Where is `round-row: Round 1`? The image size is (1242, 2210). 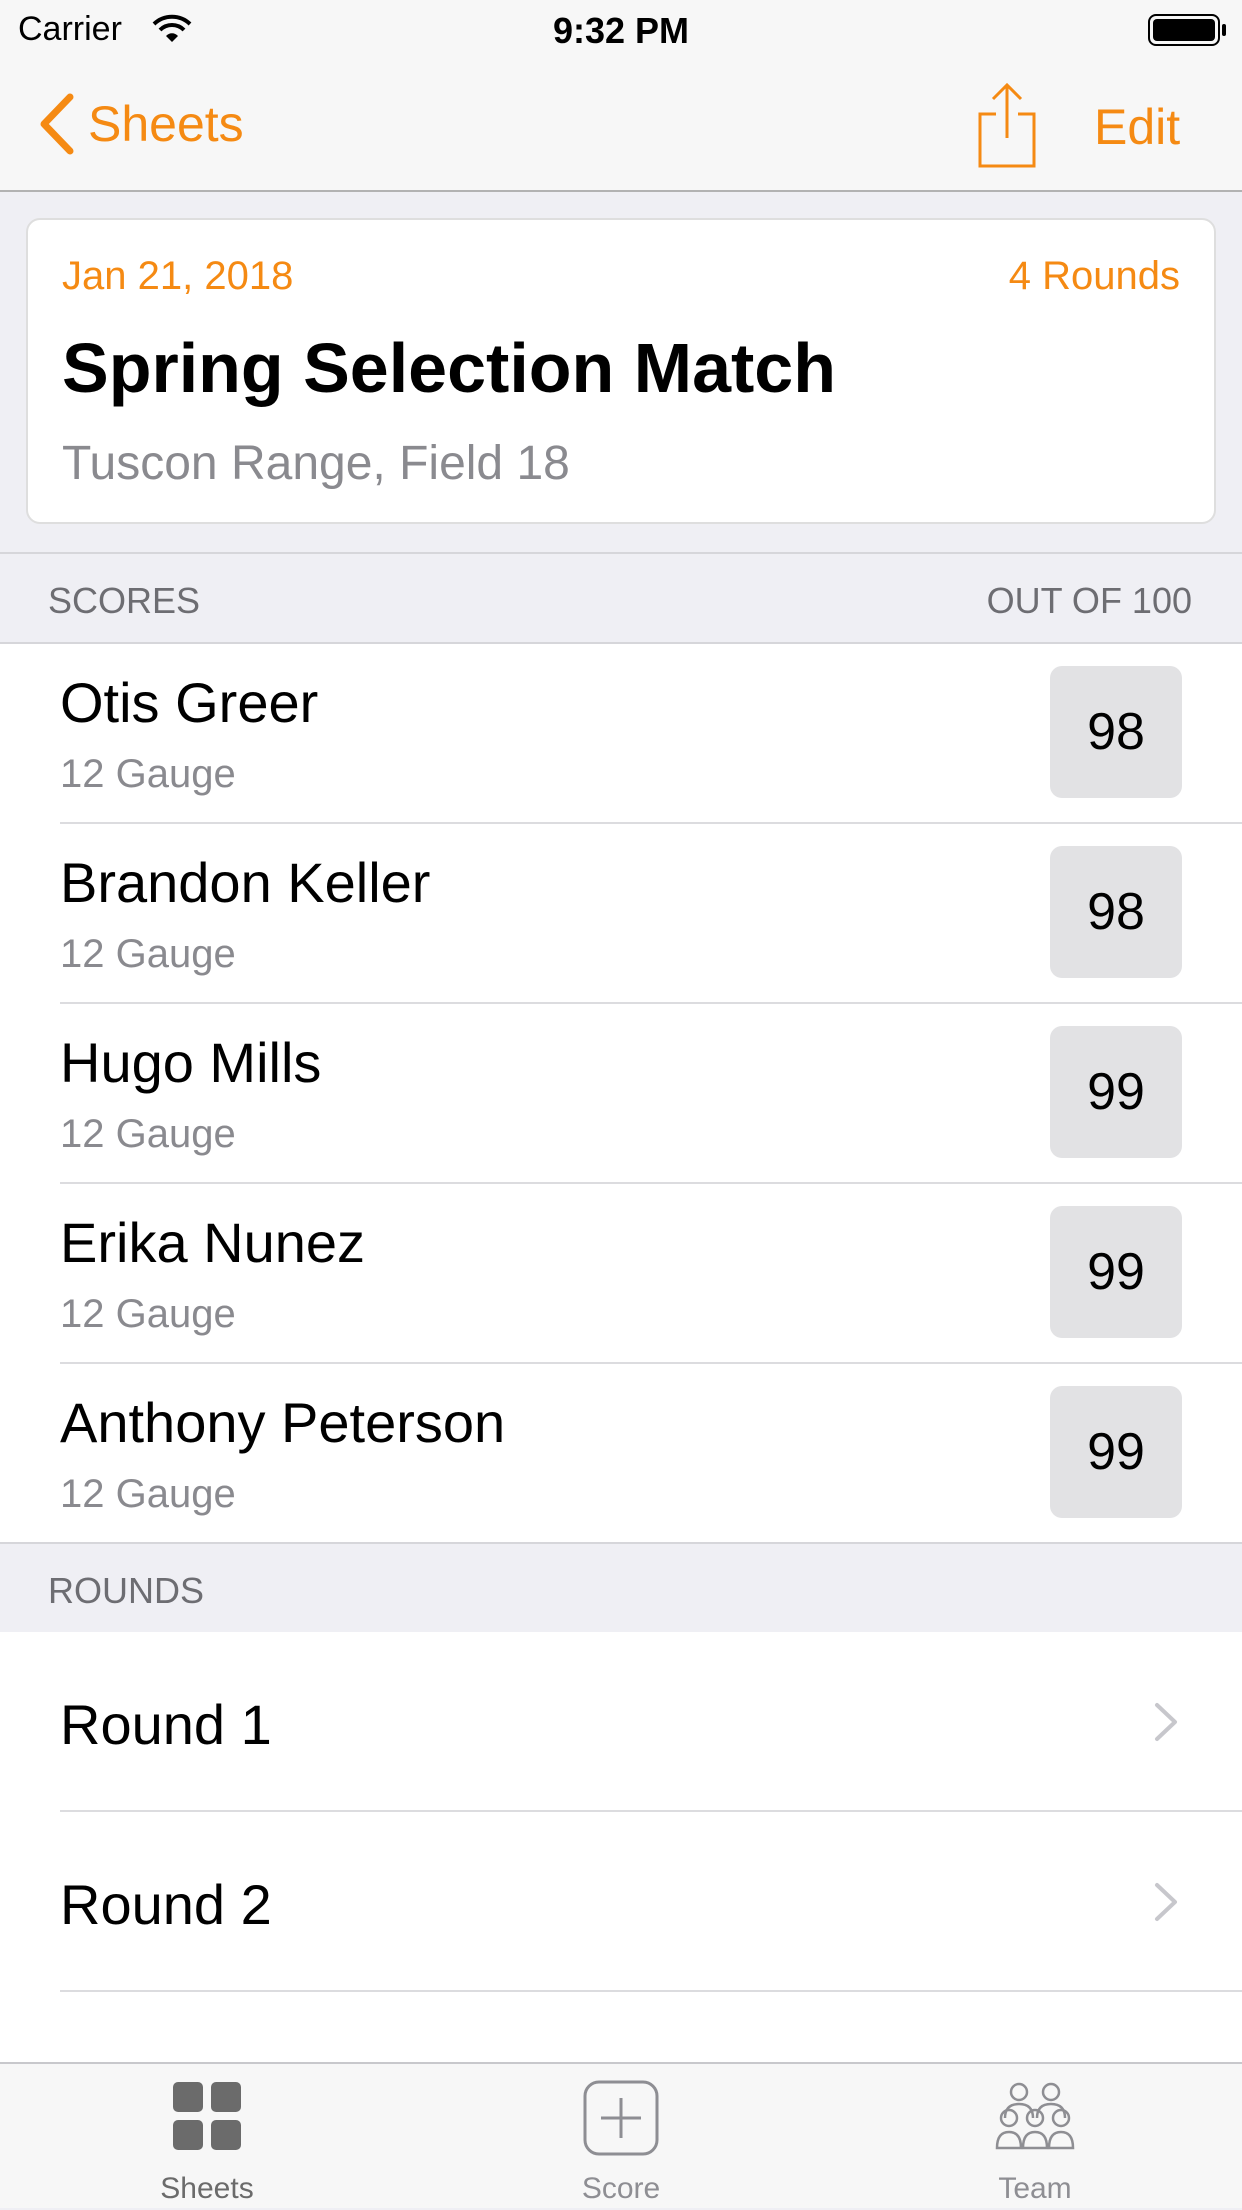 round-row: Round 1 is located at coordinates (621, 1722).